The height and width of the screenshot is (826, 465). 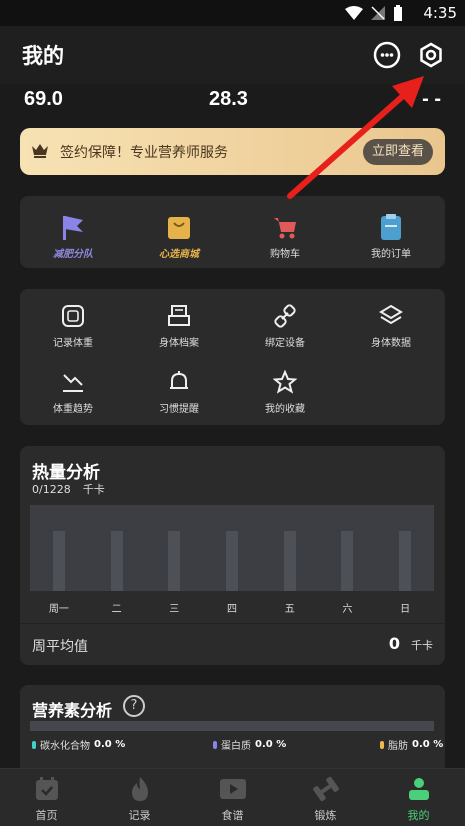 What do you see at coordinates (215, 744) in the screenshot?
I see `protein-dot` at bounding box center [215, 744].